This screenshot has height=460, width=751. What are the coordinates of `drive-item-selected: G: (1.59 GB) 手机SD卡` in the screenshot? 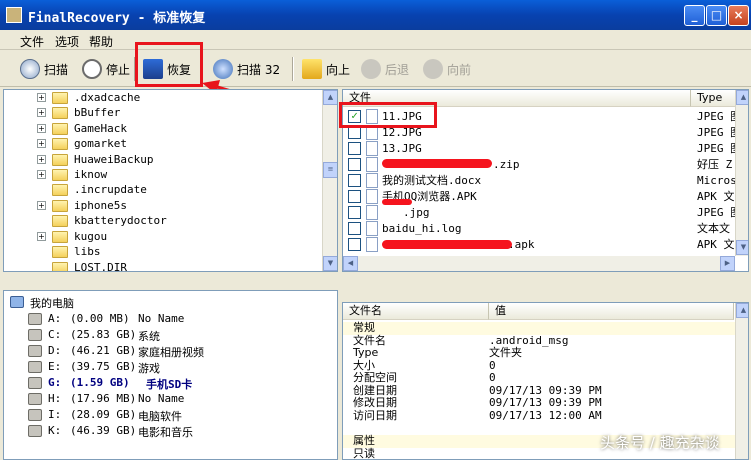 It's located at (178, 384).